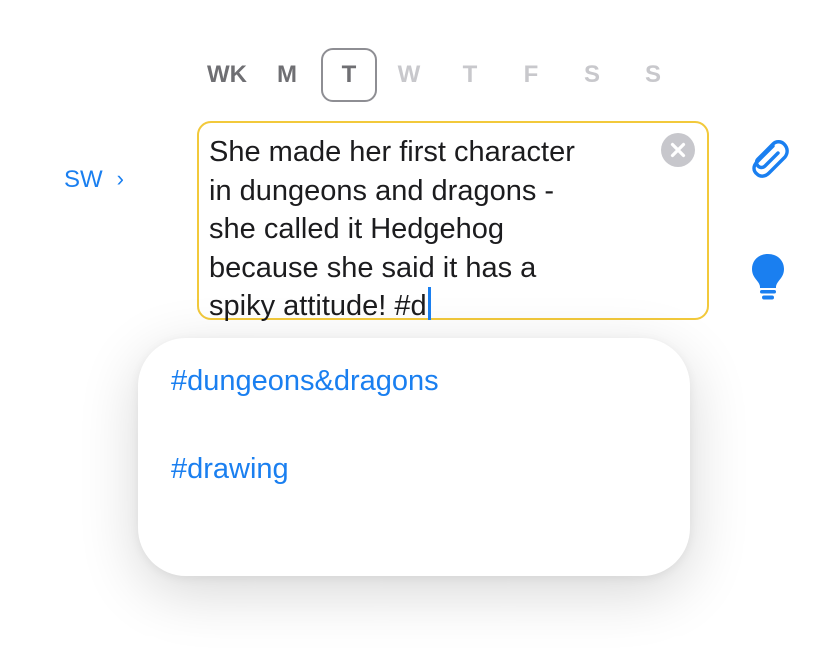  What do you see at coordinates (120, 178) in the screenshot?
I see `chevron-right-icon: ›` at bounding box center [120, 178].